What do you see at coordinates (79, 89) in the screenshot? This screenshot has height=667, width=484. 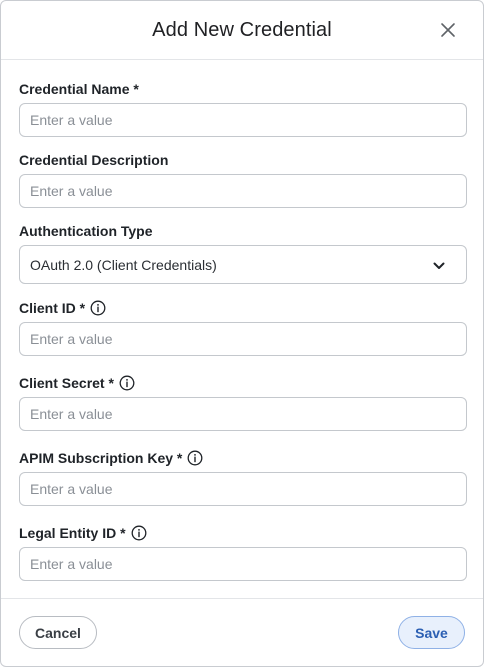 I see `credential-name-label: Credential Name *` at bounding box center [79, 89].